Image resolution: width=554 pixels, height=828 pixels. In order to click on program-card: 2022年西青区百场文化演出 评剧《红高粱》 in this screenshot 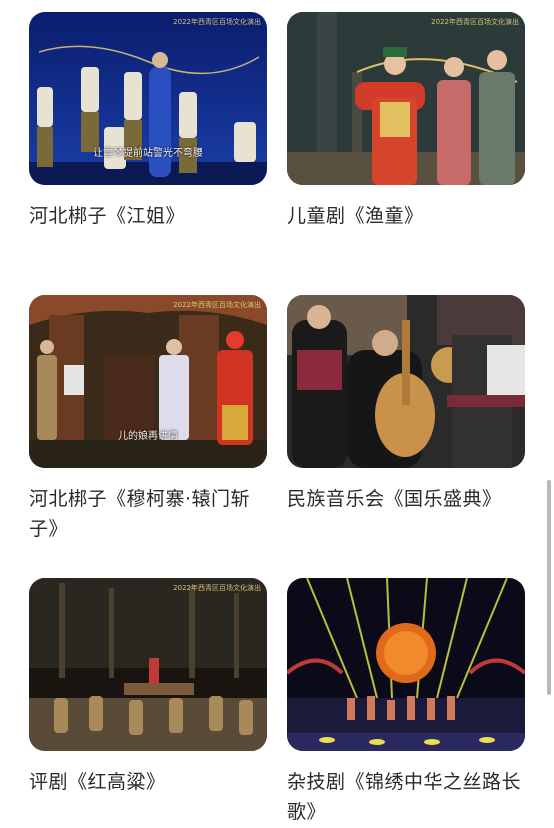, I will do `click(148, 687)`.